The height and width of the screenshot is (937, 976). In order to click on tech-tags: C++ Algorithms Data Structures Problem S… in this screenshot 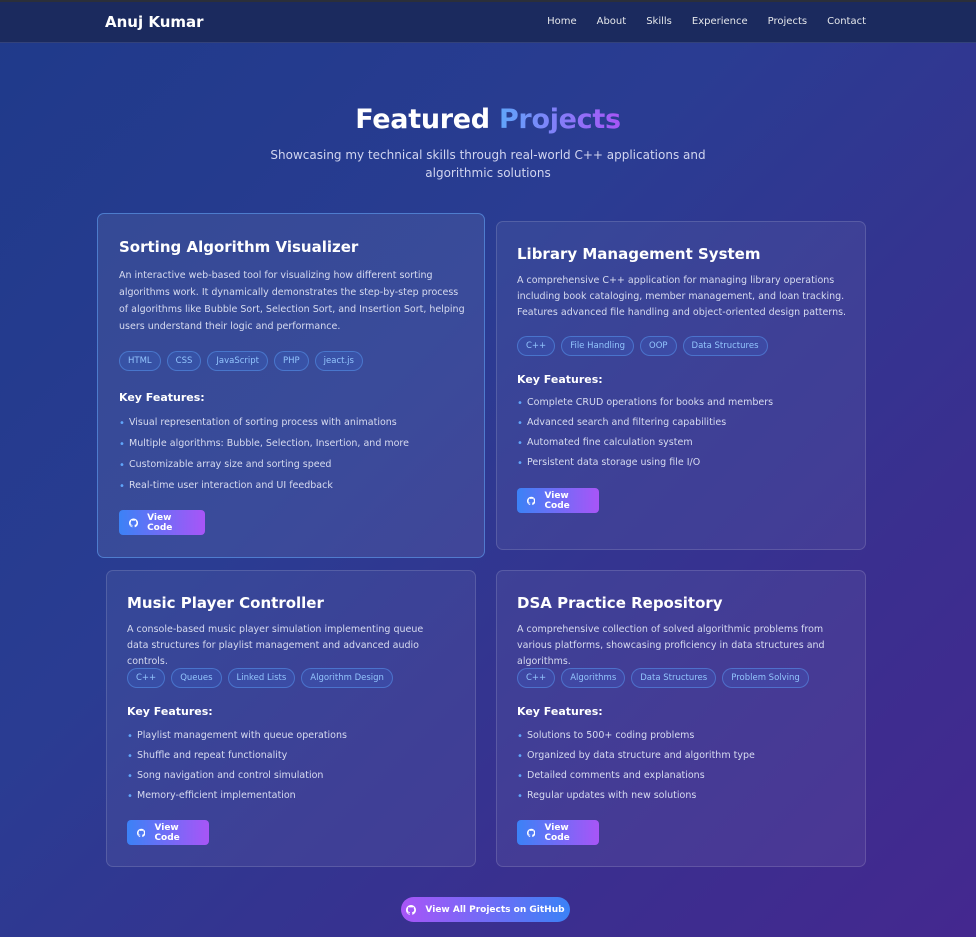, I will do `click(663, 678)`.